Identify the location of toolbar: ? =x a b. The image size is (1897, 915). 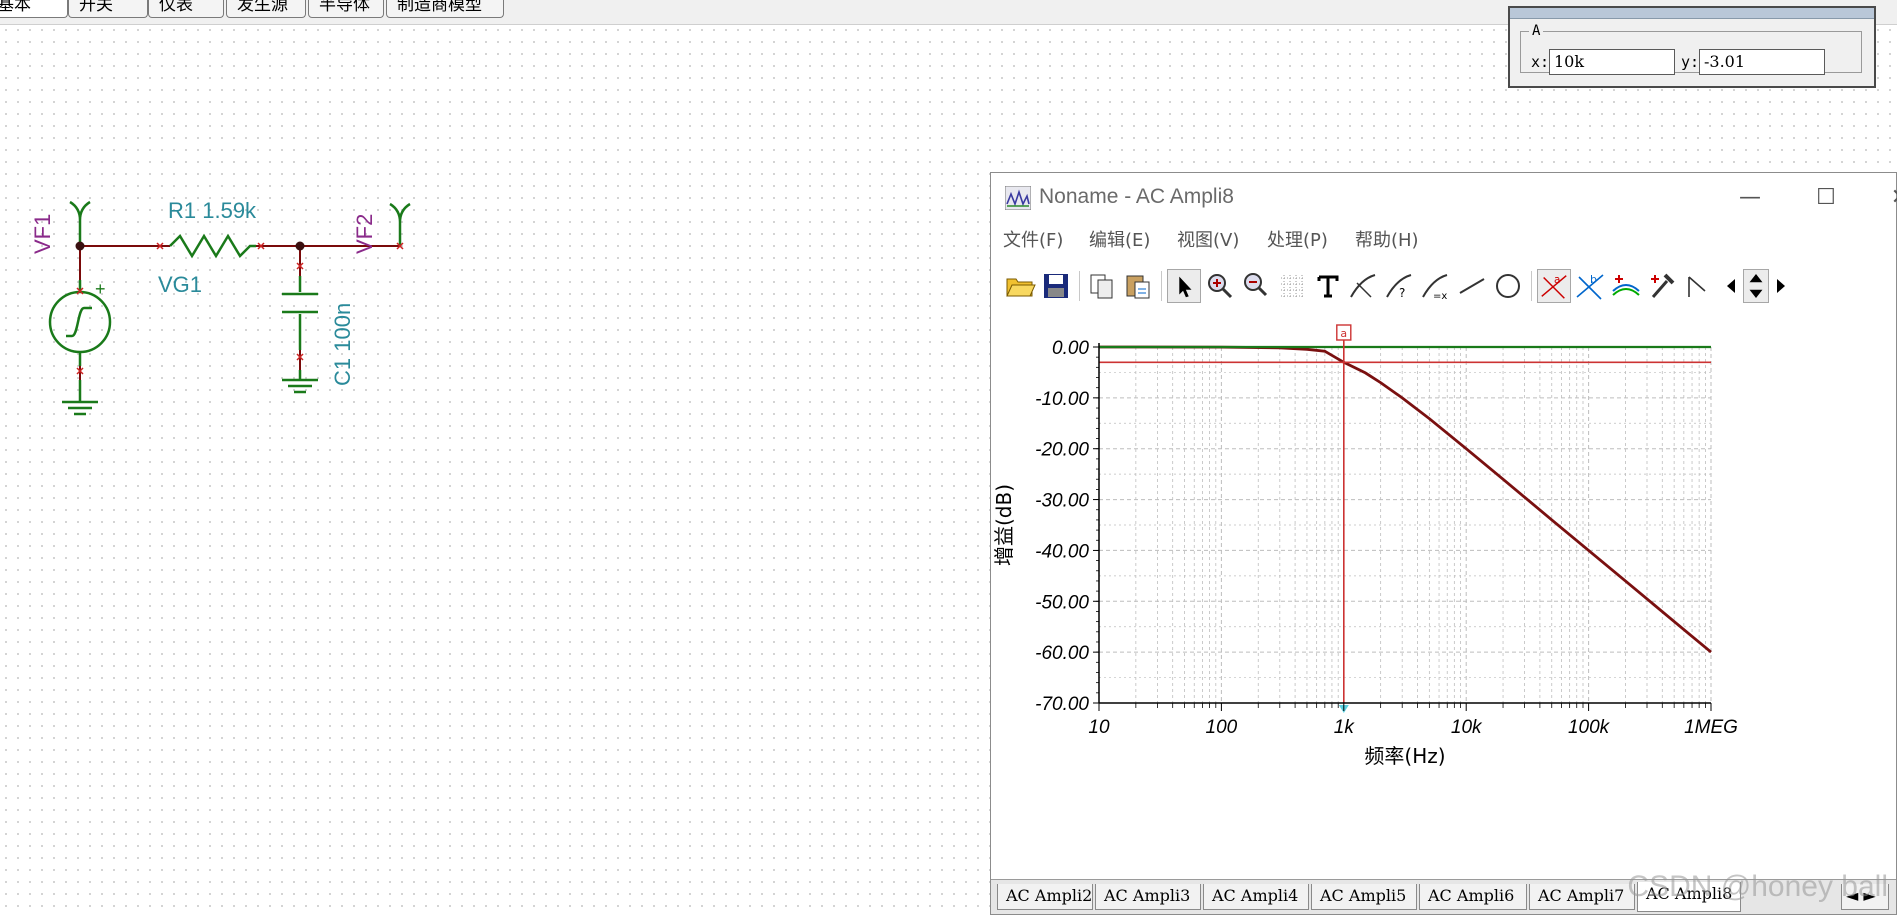
(1443, 286).